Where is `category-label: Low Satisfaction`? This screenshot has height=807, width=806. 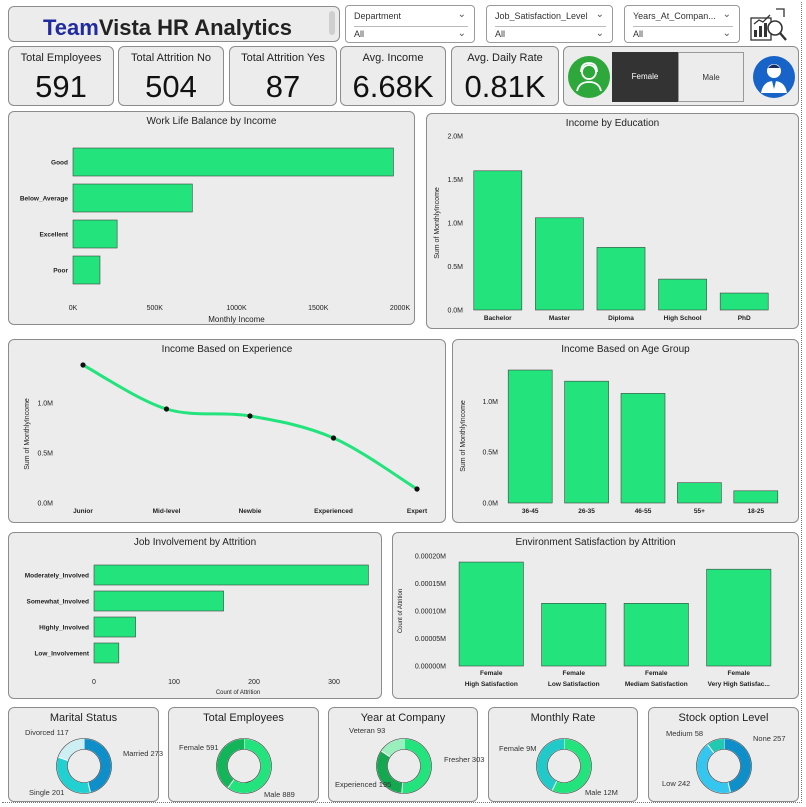 category-label: Low Satisfaction is located at coordinates (574, 684).